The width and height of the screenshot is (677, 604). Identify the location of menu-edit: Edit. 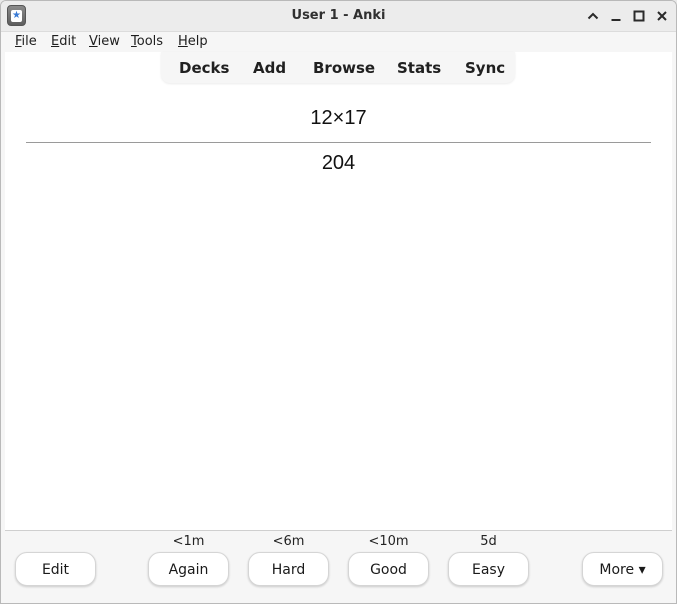
(63, 42).